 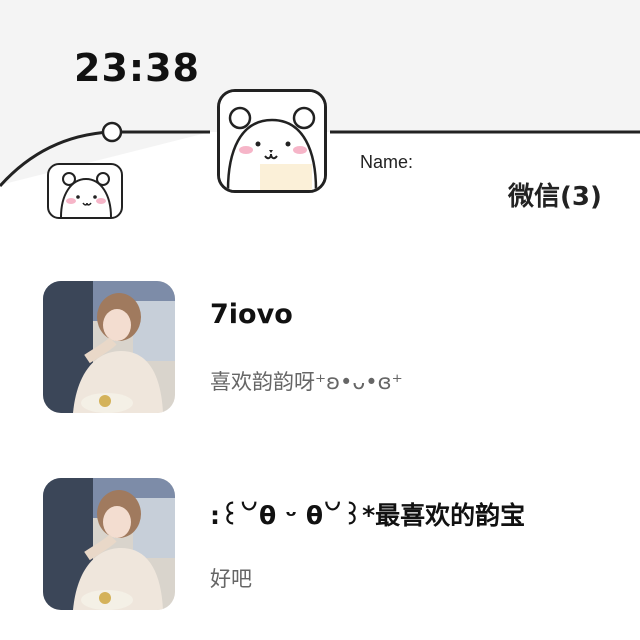 What do you see at coordinates (231, 579) in the screenshot?
I see `message-preview: 好吧` at bounding box center [231, 579].